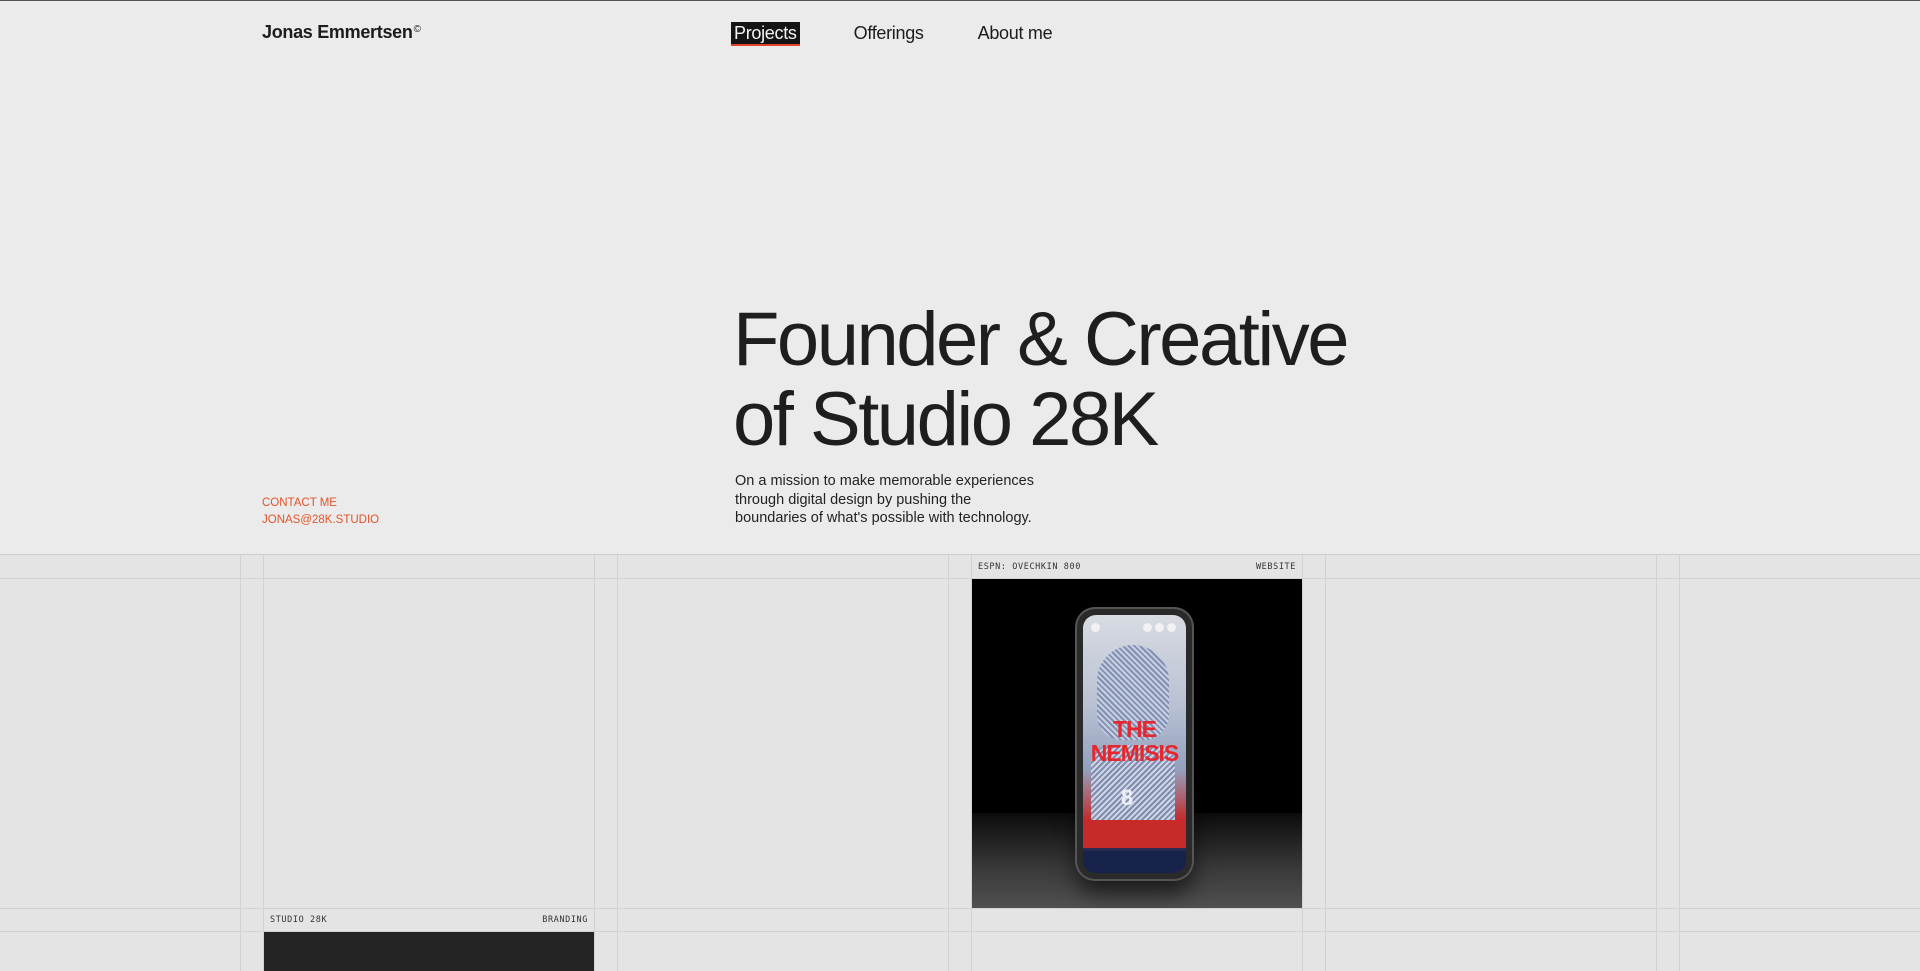 The height and width of the screenshot is (971, 1920). What do you see at coordinates (1134, 862) in the screenshot?
I see `screen-bottom-bar` at bounding box center [1134, 862].